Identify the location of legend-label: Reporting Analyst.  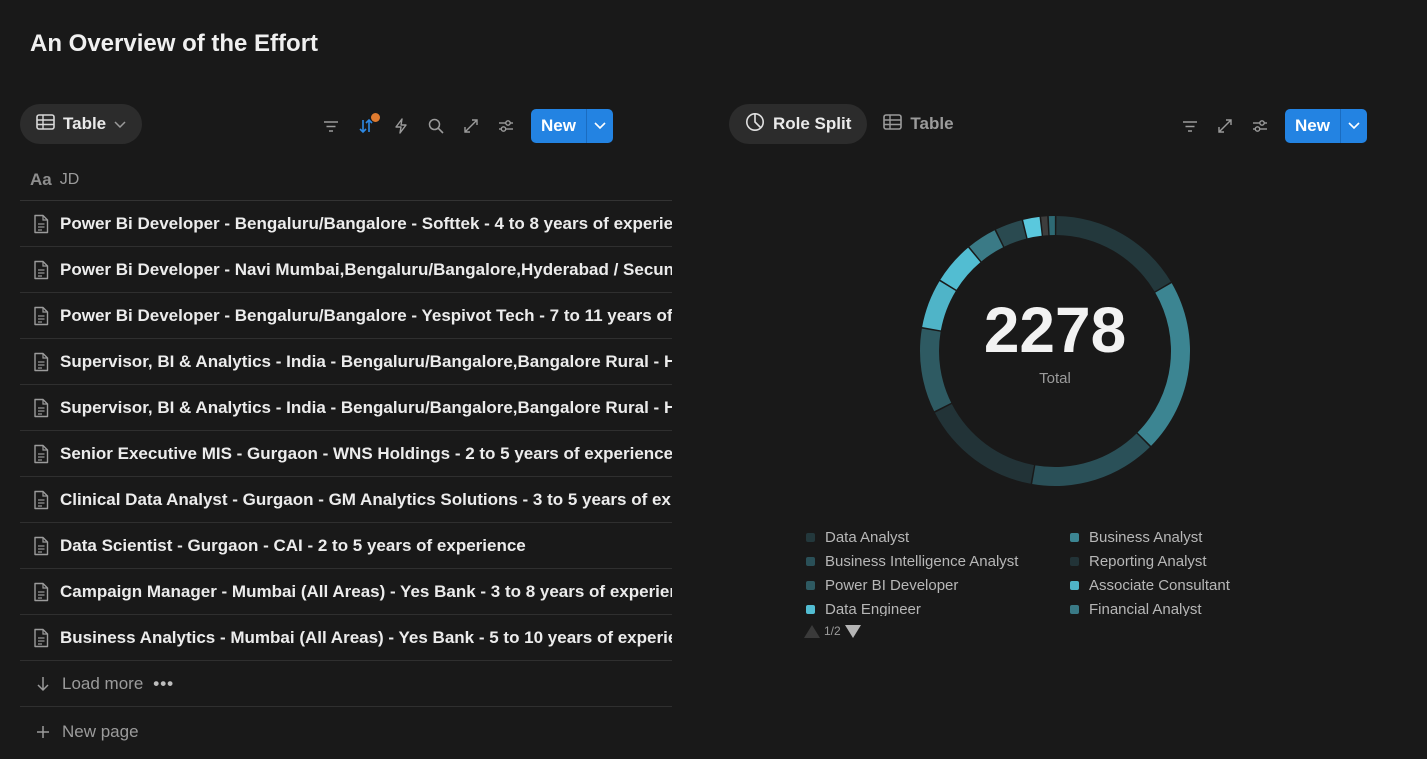
(1148, 561).